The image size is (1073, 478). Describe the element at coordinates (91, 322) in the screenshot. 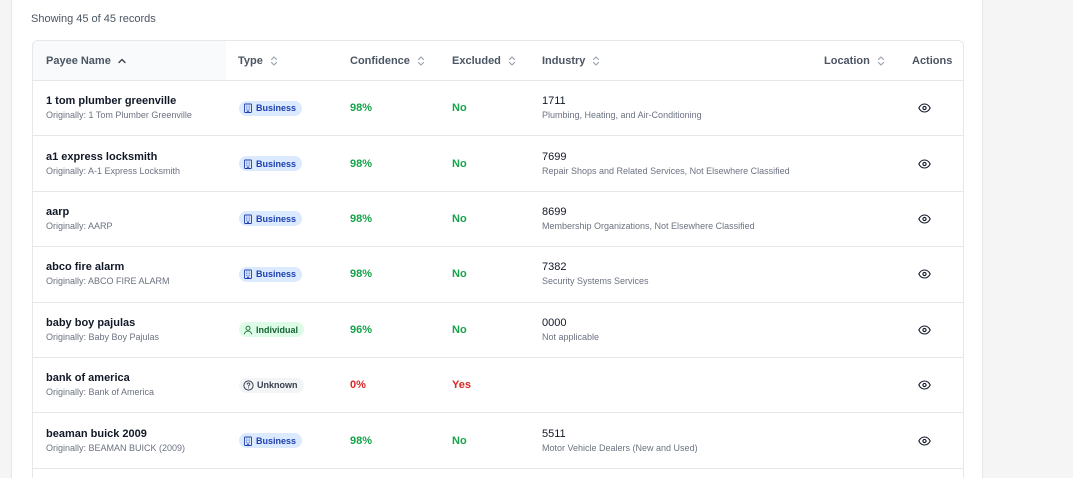

I see `payee-name: baby boy pajulas` at that location.